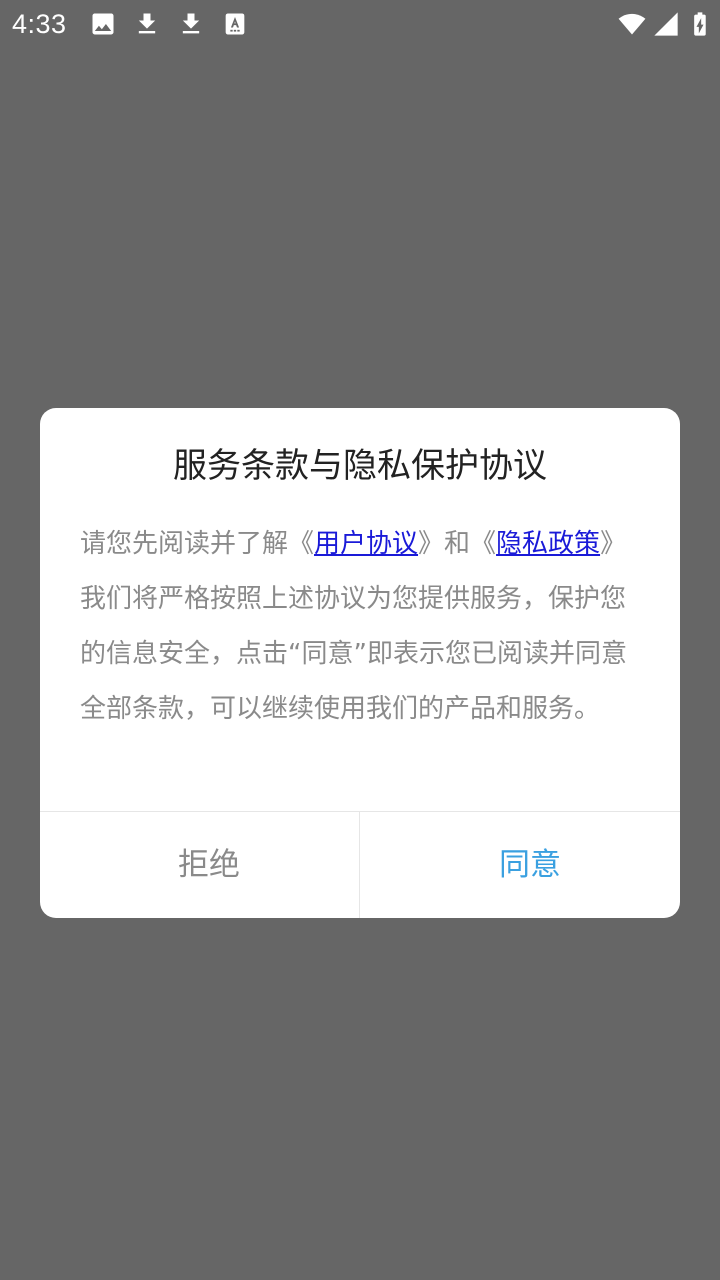  Describe the element at coordinates (360, 24) in the screenshot. I see `status-bar: 4:33` at that location.